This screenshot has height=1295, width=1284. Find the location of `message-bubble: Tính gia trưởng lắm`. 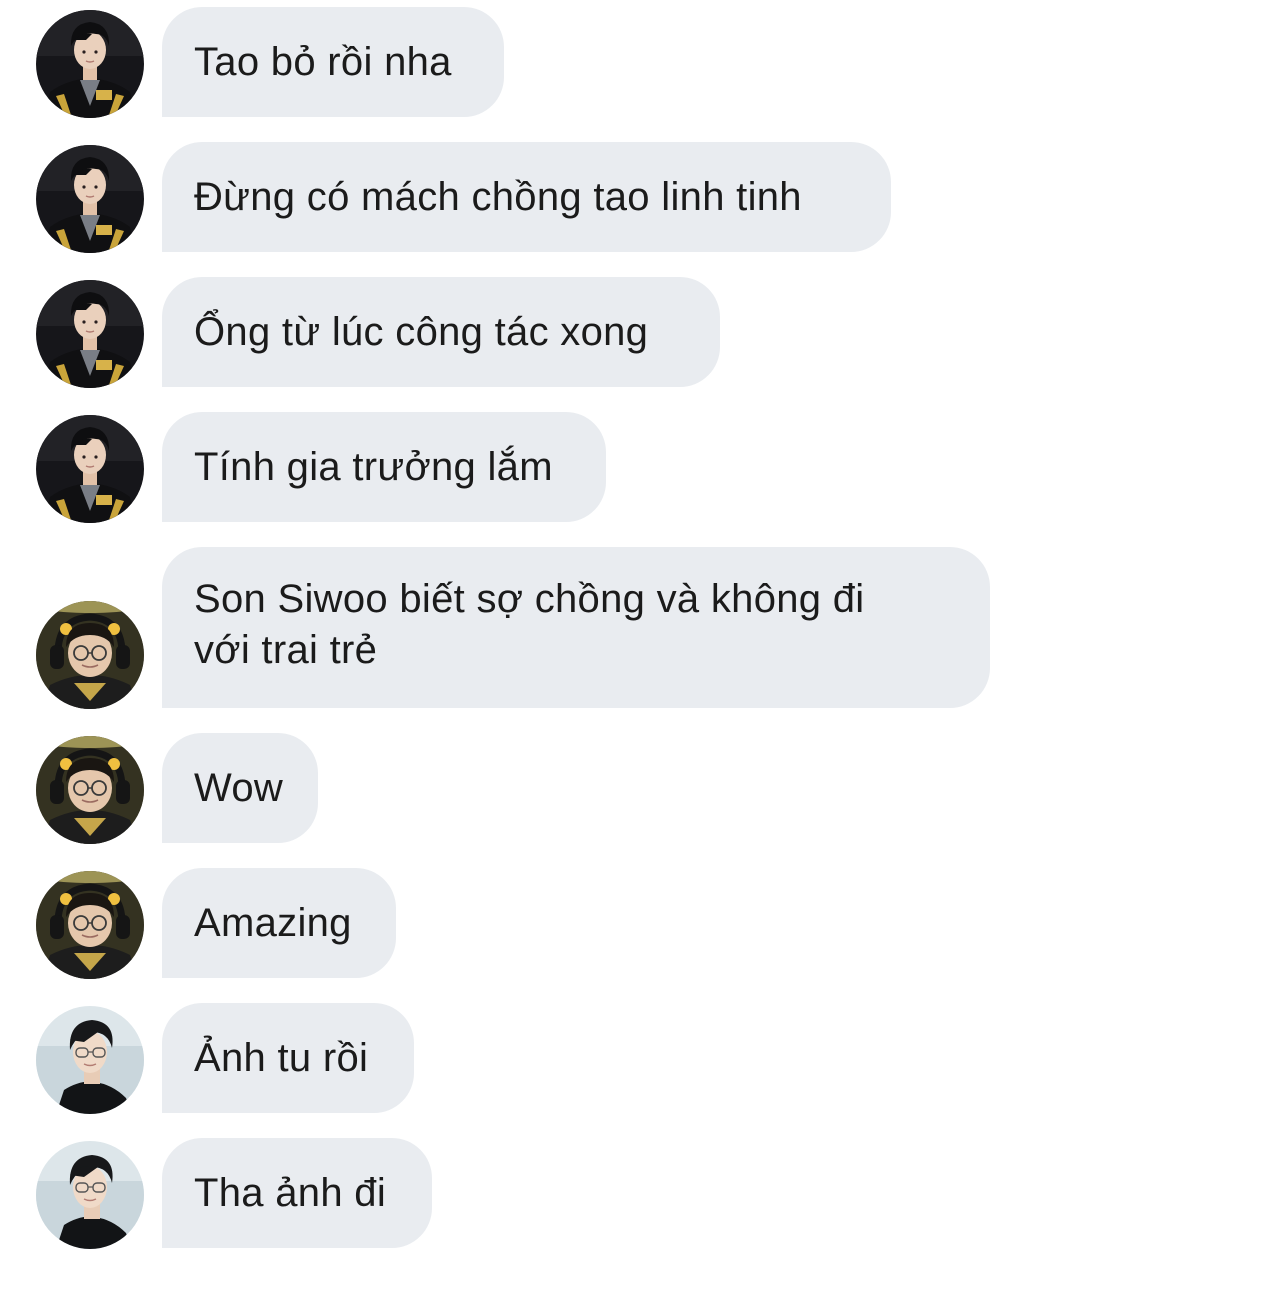

message-bubble: Tính gia trưởng lắm is located at coordinates (384, 467).